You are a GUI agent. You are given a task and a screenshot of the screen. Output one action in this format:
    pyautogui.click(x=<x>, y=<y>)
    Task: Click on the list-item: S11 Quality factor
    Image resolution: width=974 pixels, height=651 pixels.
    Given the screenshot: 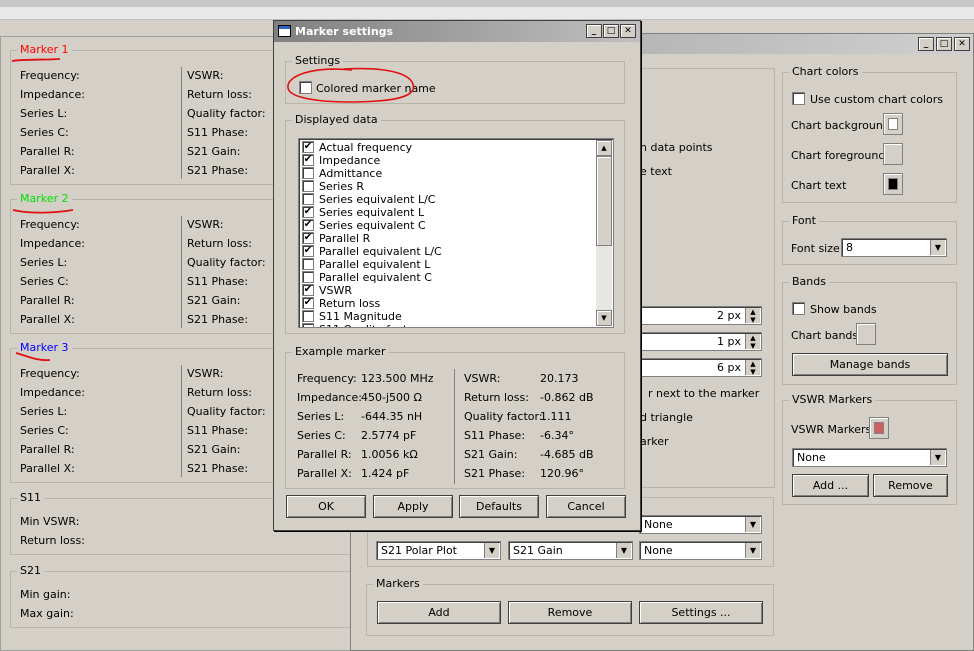 What is the action you would take?
    pyautogui.click(x=456, y=325)
    